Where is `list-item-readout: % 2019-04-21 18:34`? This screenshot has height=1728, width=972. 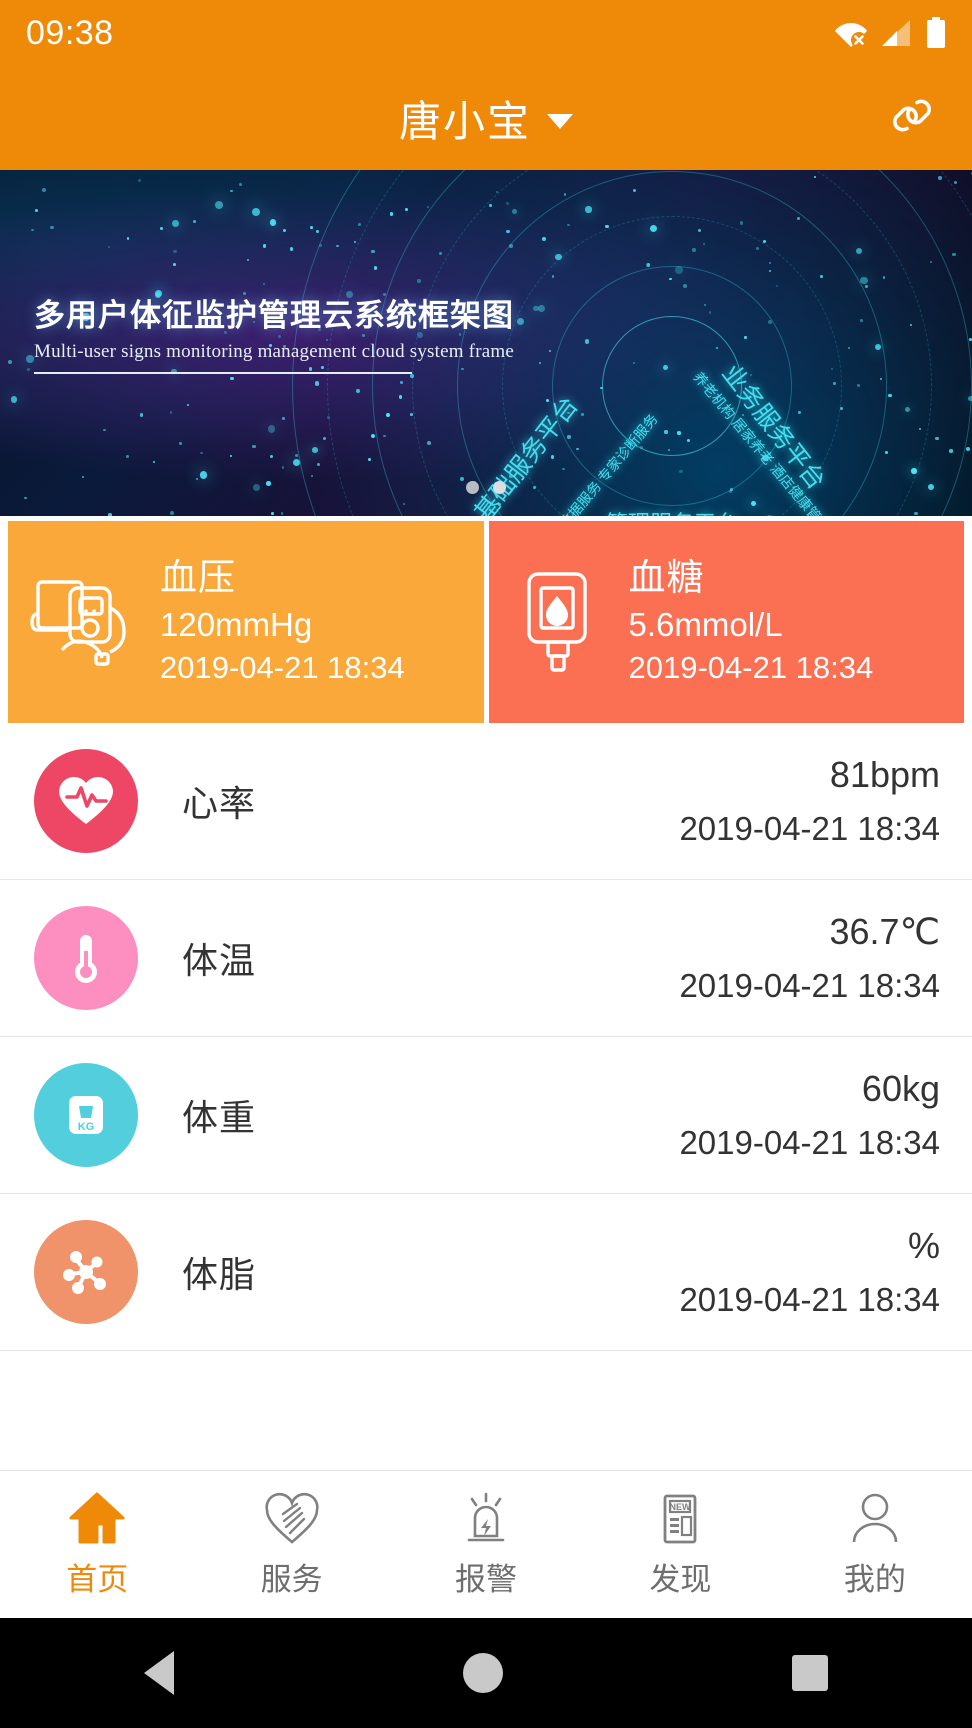 list-item-readout: % 2019-04-21 18:34 is located at coordinates (809, 1272).